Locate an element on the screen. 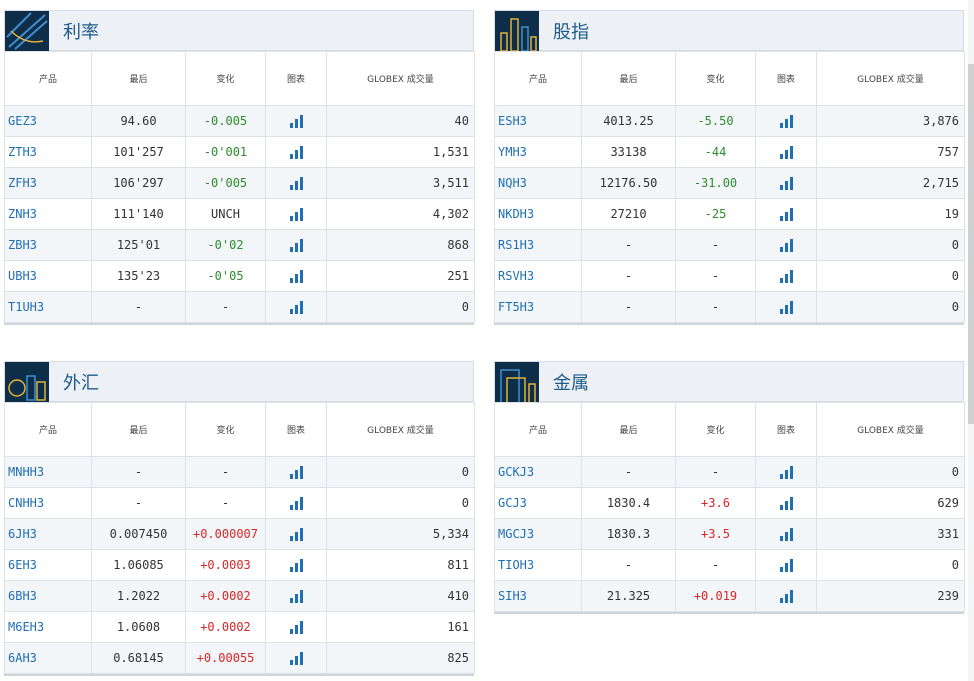  symbol-link: YMH3 is located at coordinates (538, 152).